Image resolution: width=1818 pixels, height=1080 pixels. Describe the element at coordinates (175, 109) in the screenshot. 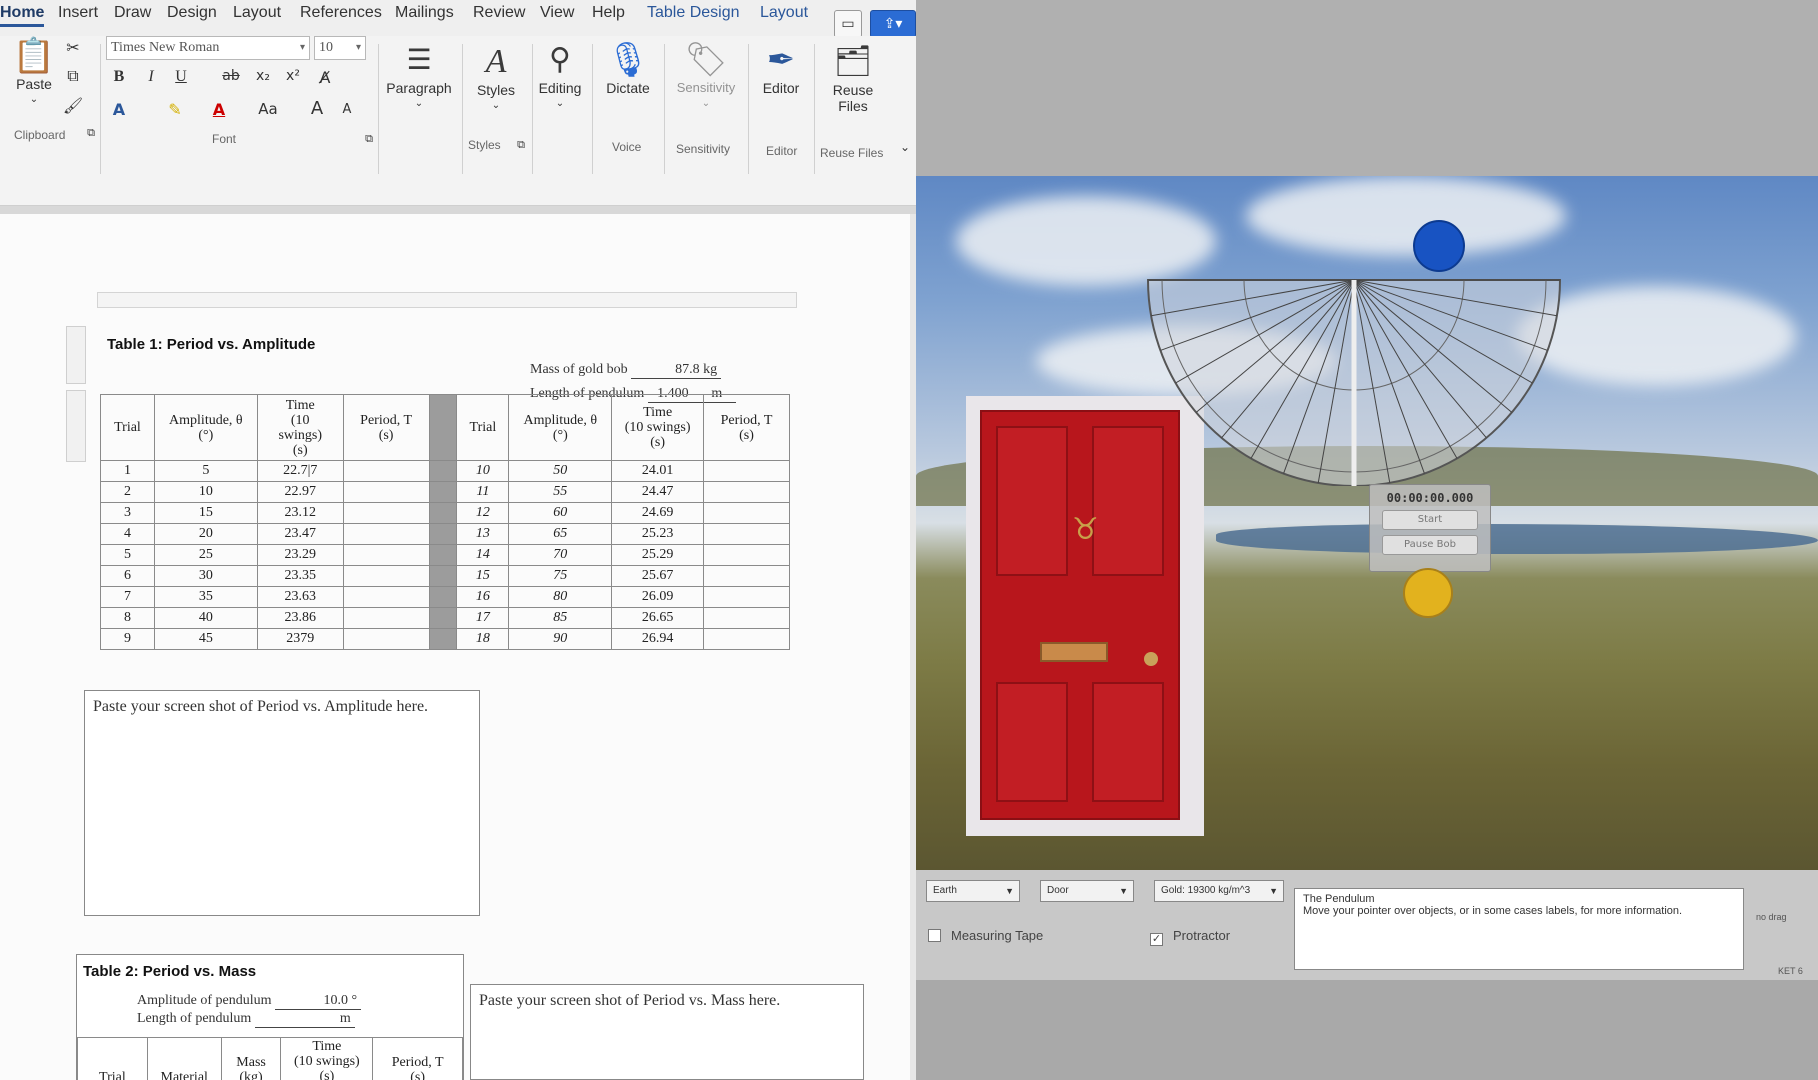

I see `highlighter-icon: ✎` at that location.